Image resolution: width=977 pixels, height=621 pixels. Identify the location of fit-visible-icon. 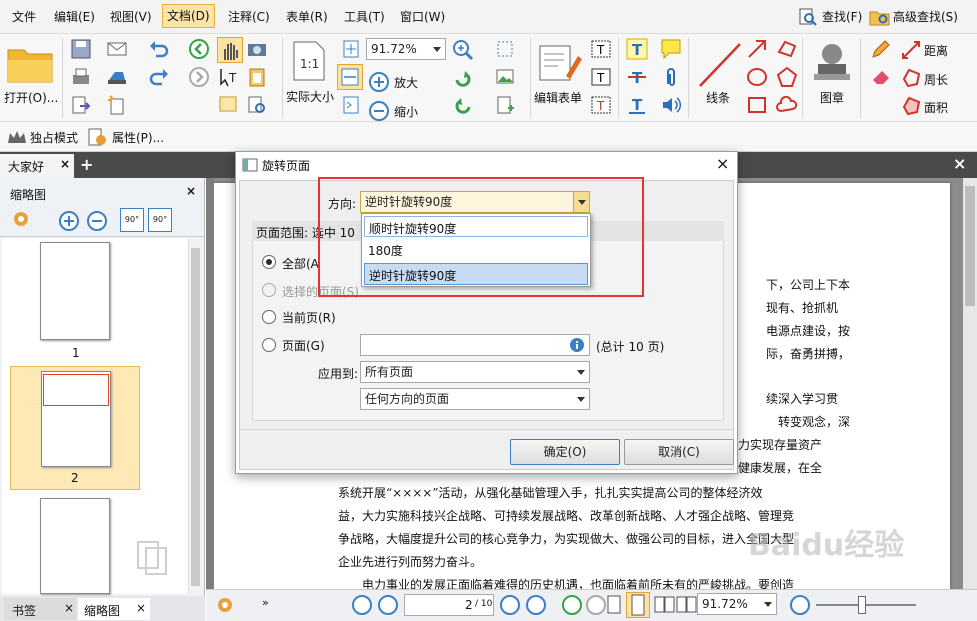
(351, 105).